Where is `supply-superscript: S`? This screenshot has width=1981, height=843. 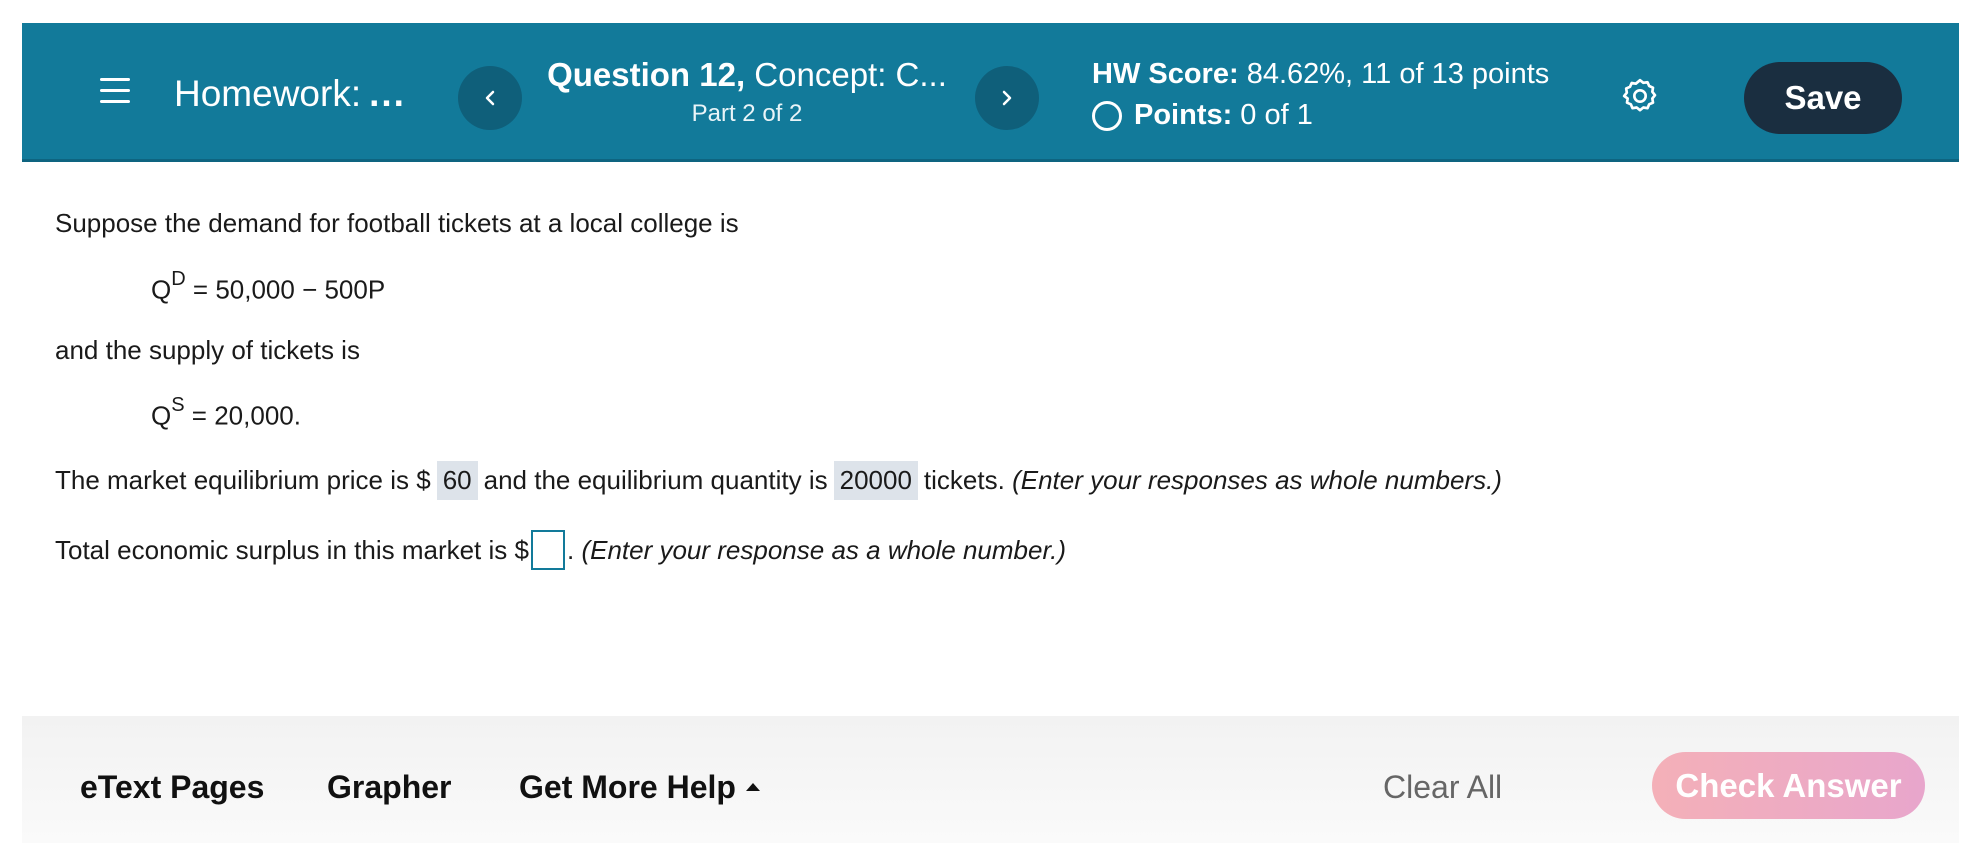 supply-superscript: S is located at coordinates (178, 405).